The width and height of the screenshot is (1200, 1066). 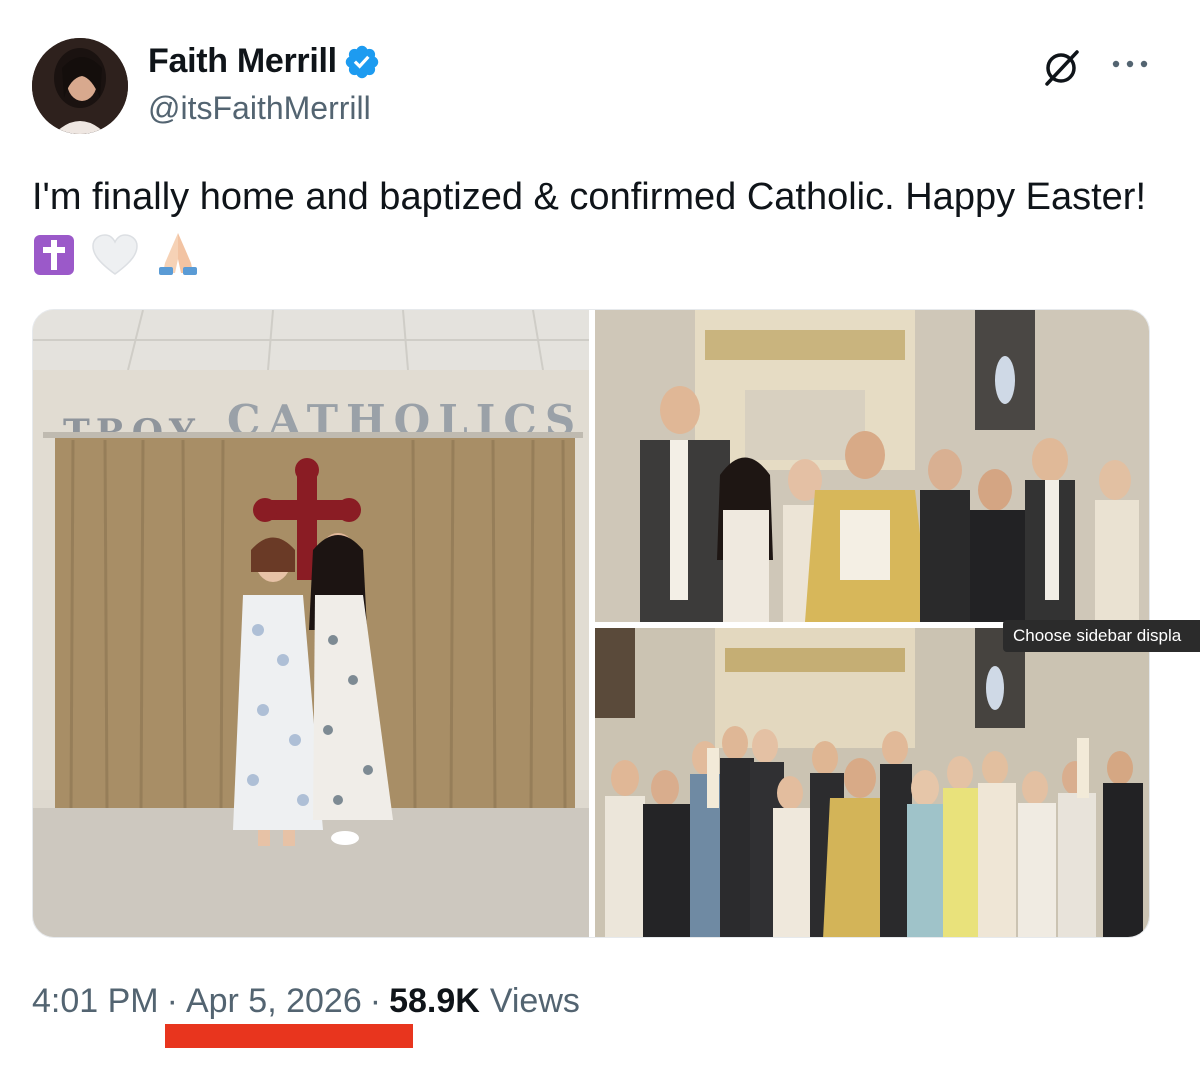 What do you see at coordinates (95, 1001) in the screenshot?
I see `tweet-time: 4:01 PM` at bounding box center [95, 1001].